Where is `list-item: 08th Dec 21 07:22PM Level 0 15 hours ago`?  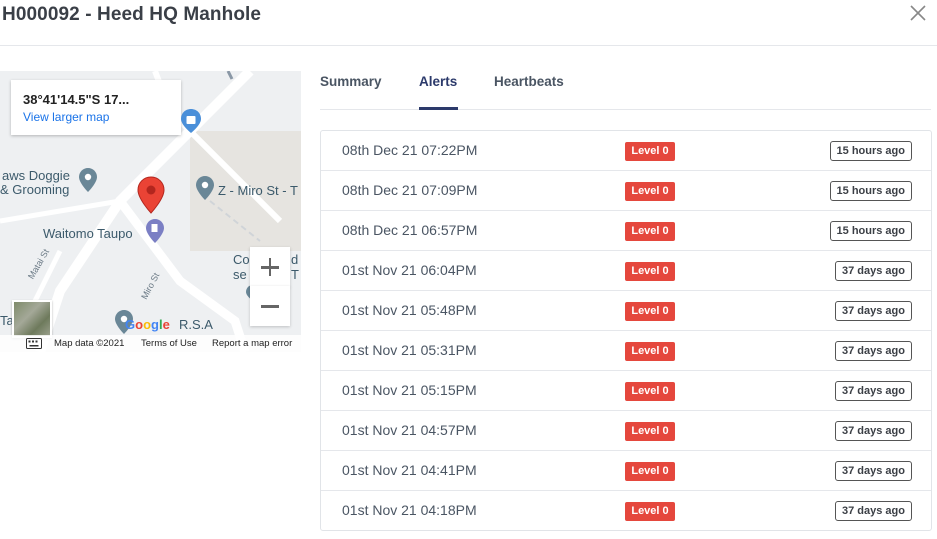 list-item: 08th Dec 21 07:22PM Level 0 15 hours ago is located at coordinates (626, 151).